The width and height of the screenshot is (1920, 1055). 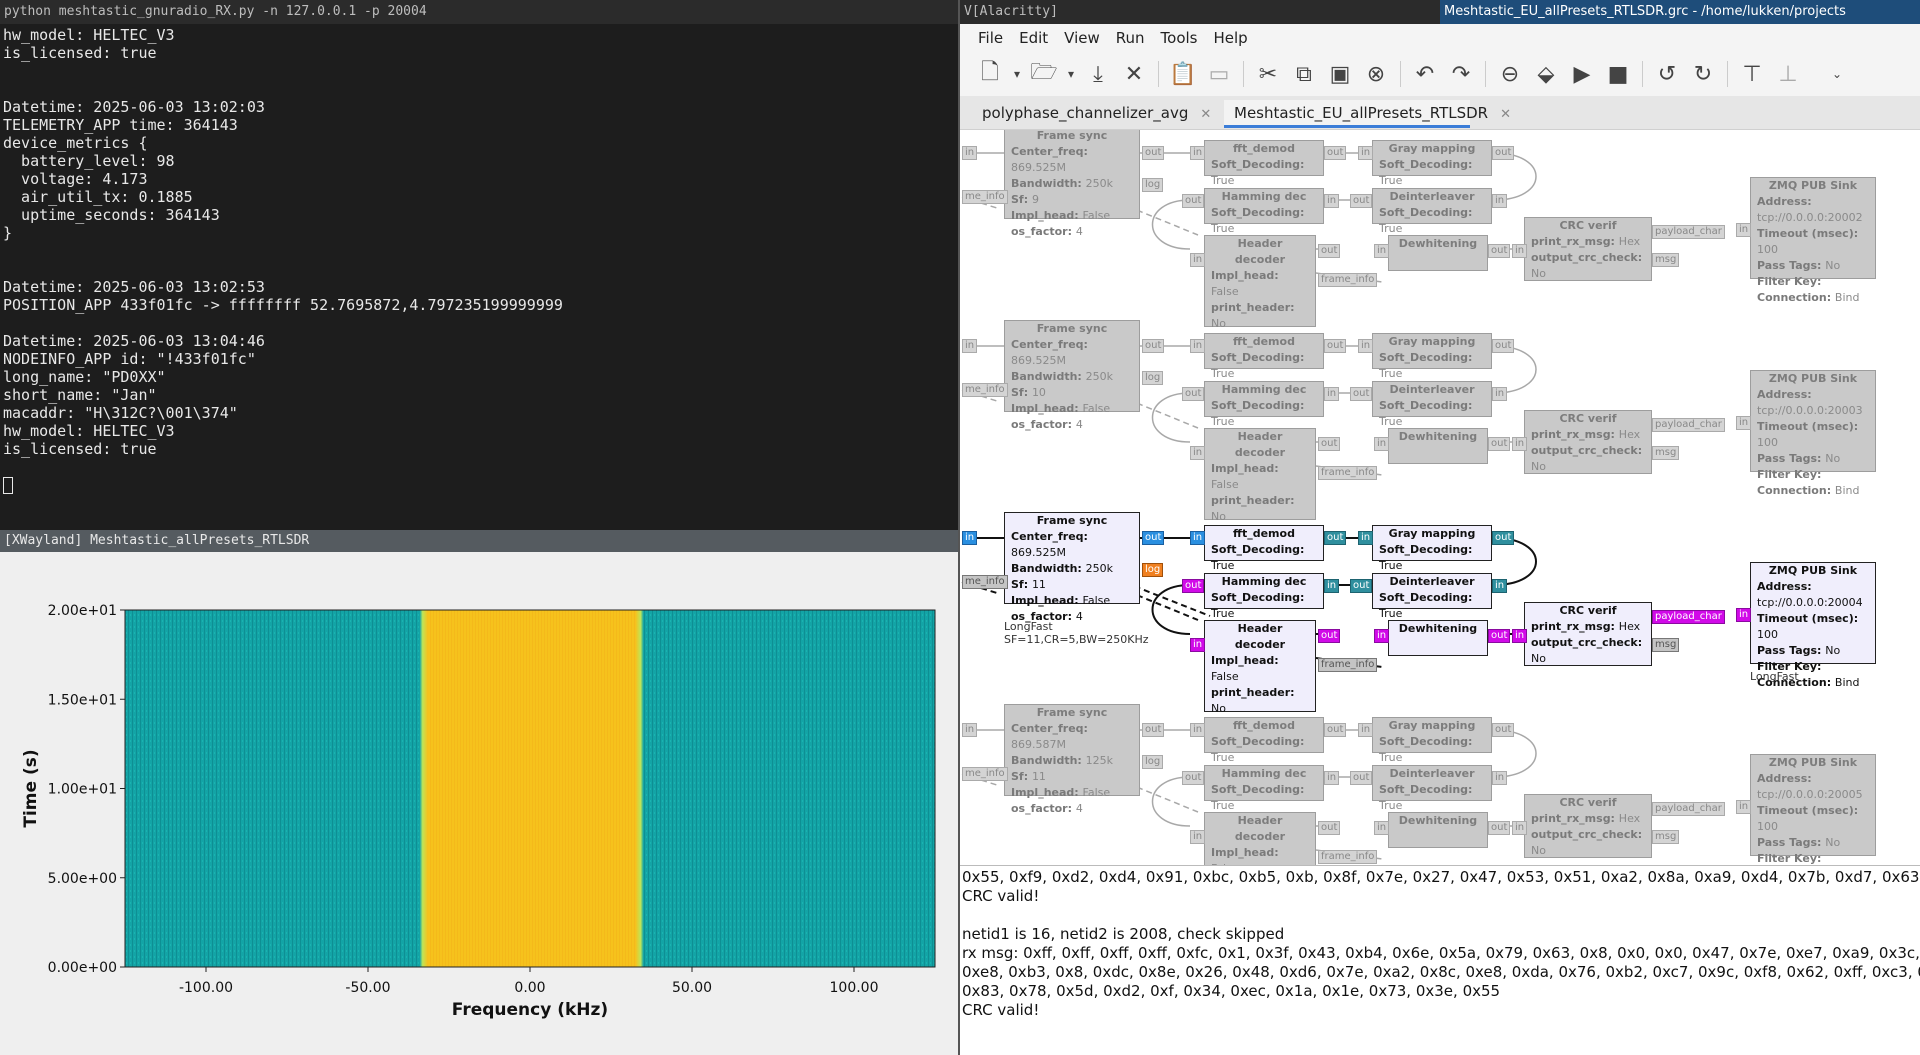 I want to click on paste-icon: ▣, so click(x=1340, y=74).